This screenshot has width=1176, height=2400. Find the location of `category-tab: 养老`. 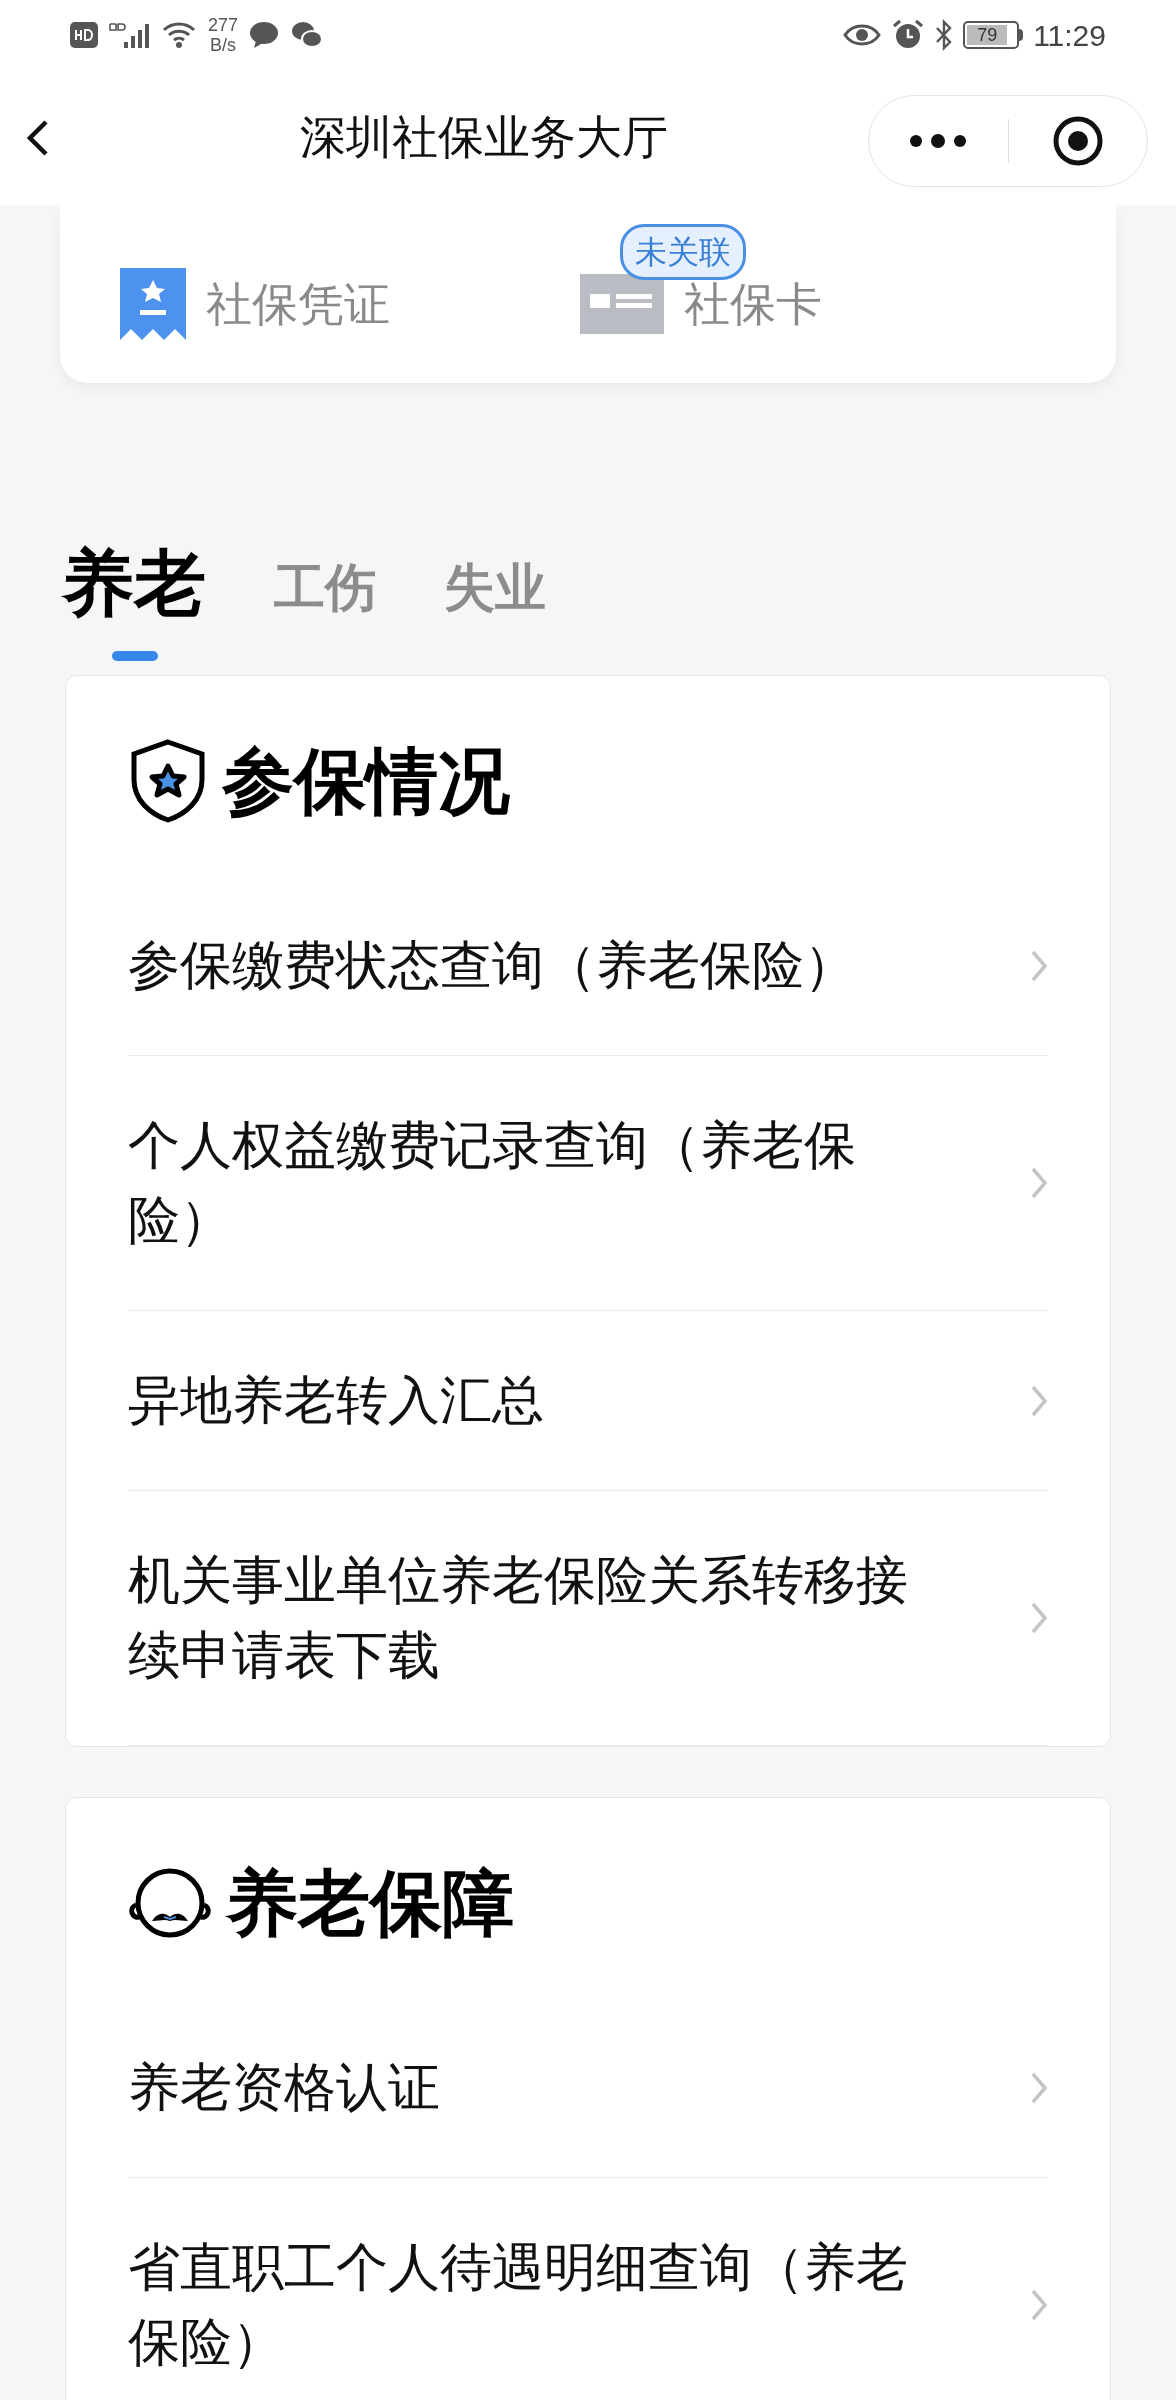

category-tab: 养老 is located at coordinates (134, 583).